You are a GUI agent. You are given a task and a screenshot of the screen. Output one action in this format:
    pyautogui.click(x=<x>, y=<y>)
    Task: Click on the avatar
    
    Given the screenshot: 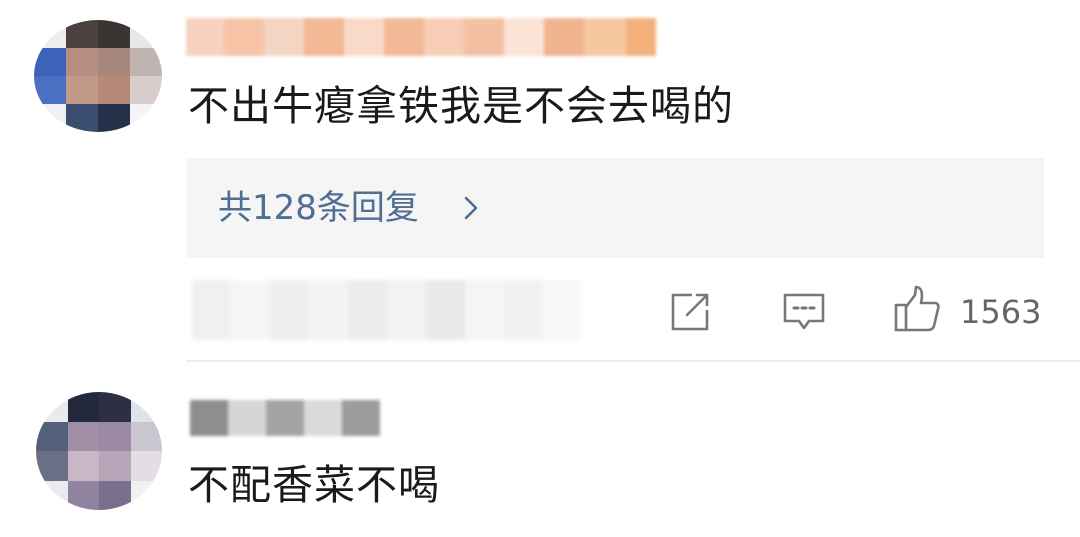 What is the action you would take?
    pyautogui.click(x=99, y=451)
    